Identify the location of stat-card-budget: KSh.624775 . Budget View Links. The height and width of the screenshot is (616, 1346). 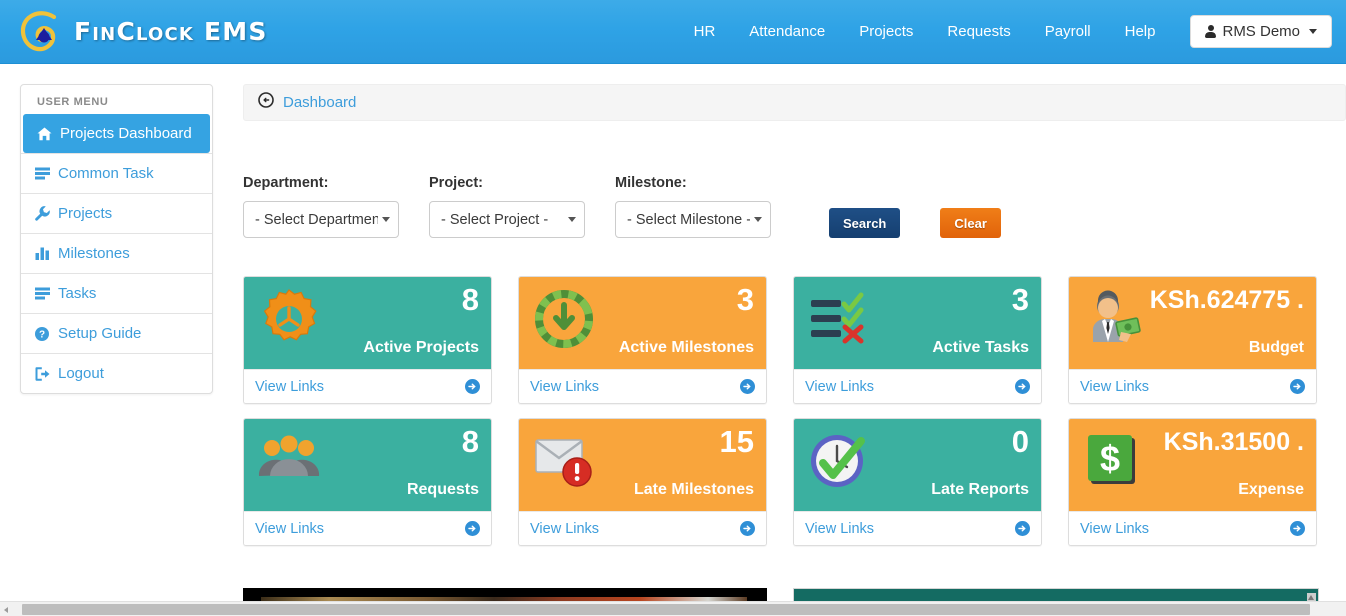
(1192, 340).